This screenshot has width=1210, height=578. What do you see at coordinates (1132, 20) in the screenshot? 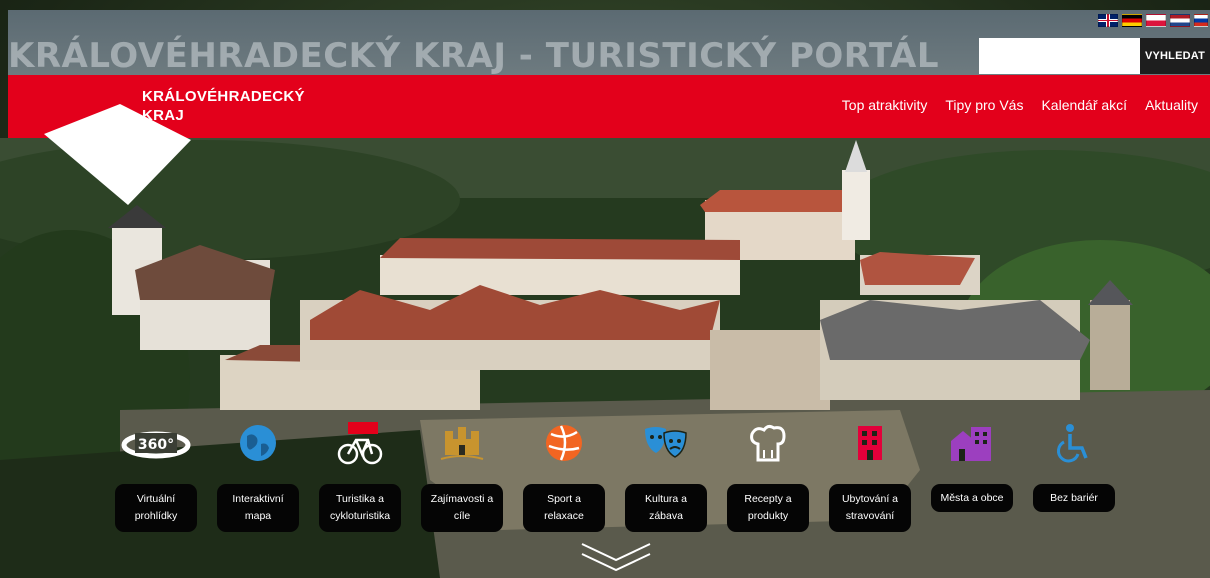
I see `de-flag-icon` at bounding box center [1132, 20].